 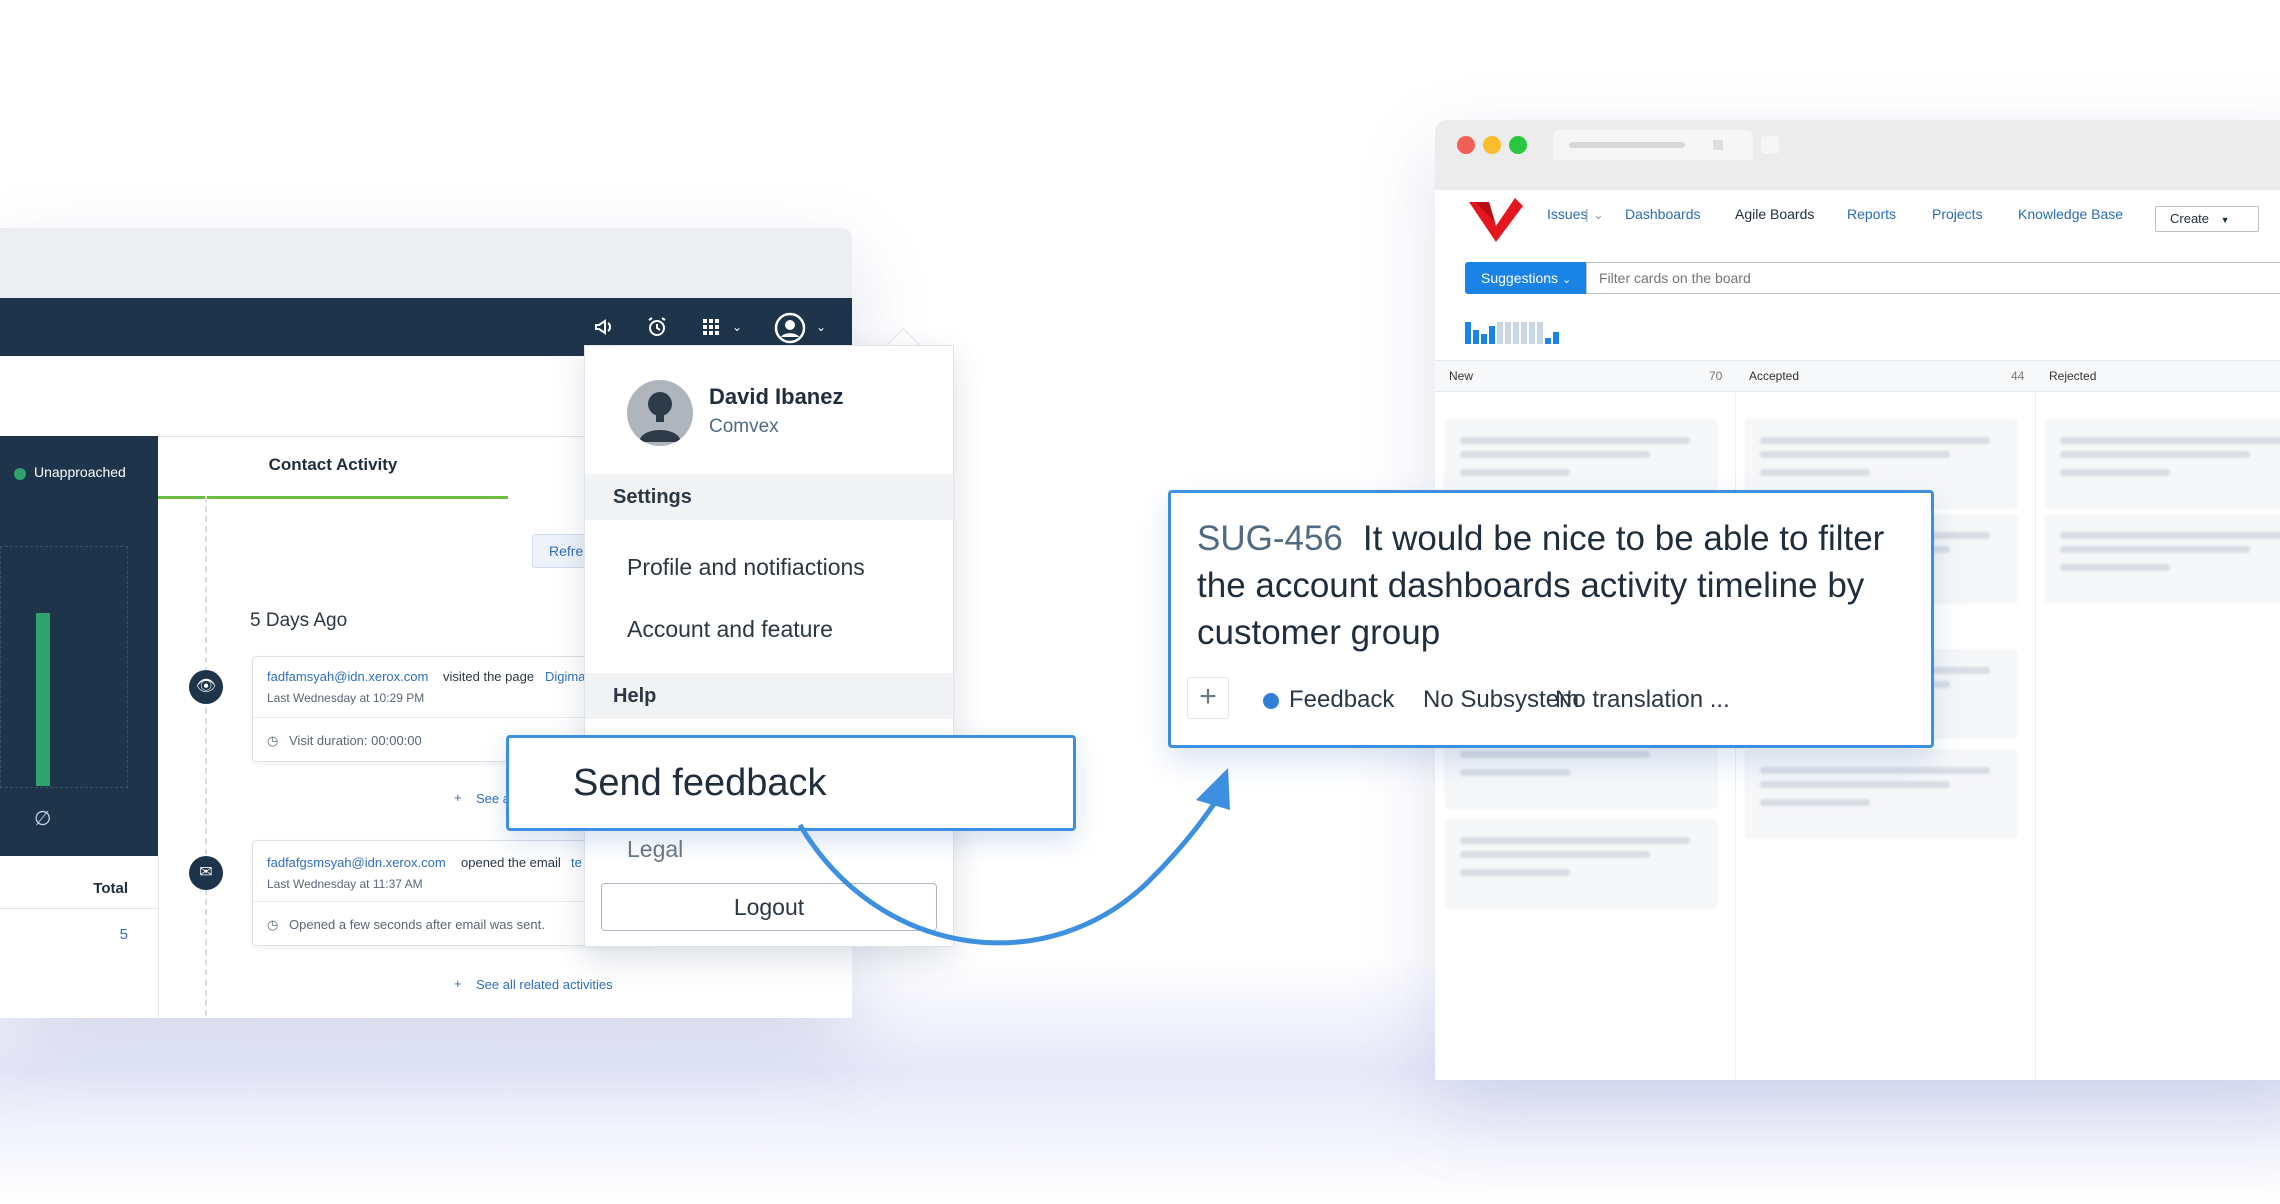 I want to click on arrow-curve, so click(x=1010, y=869).